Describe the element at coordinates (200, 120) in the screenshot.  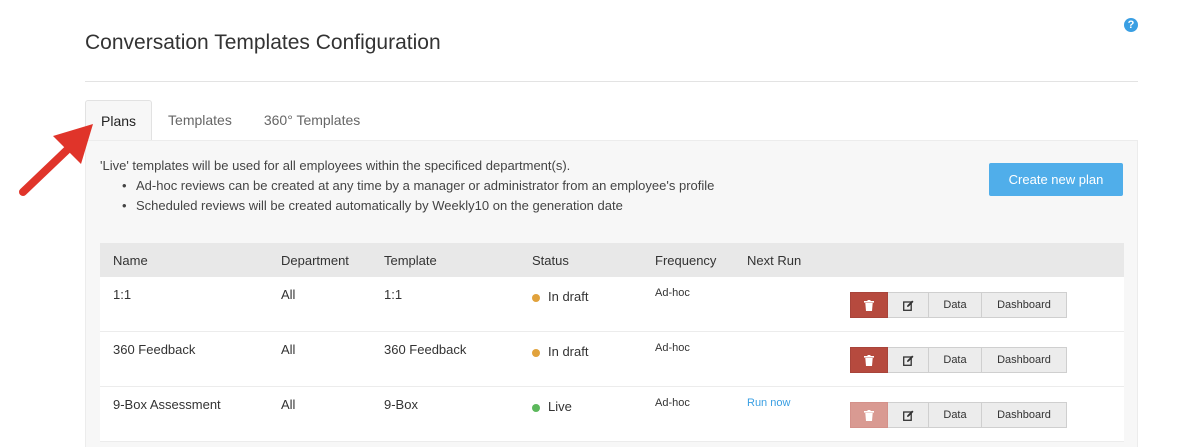
I see `tab-templates: Templates` at that location.